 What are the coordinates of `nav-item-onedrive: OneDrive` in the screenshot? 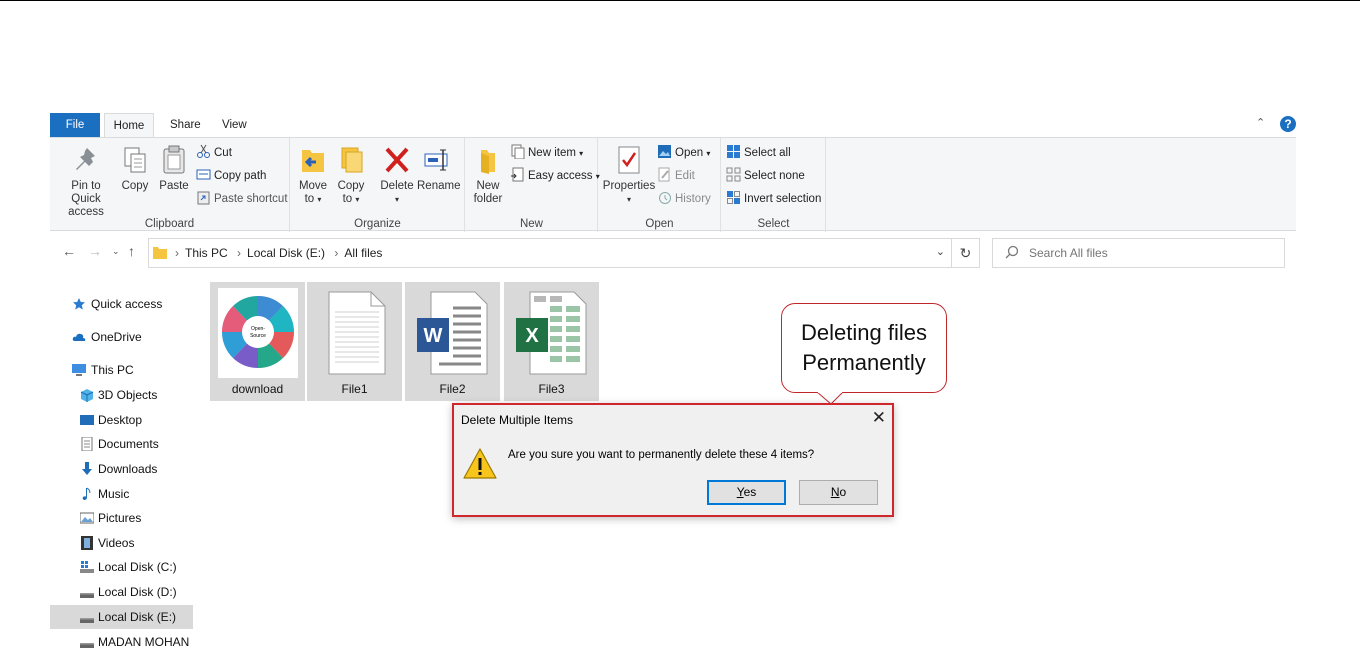 It's located at (121, 337).